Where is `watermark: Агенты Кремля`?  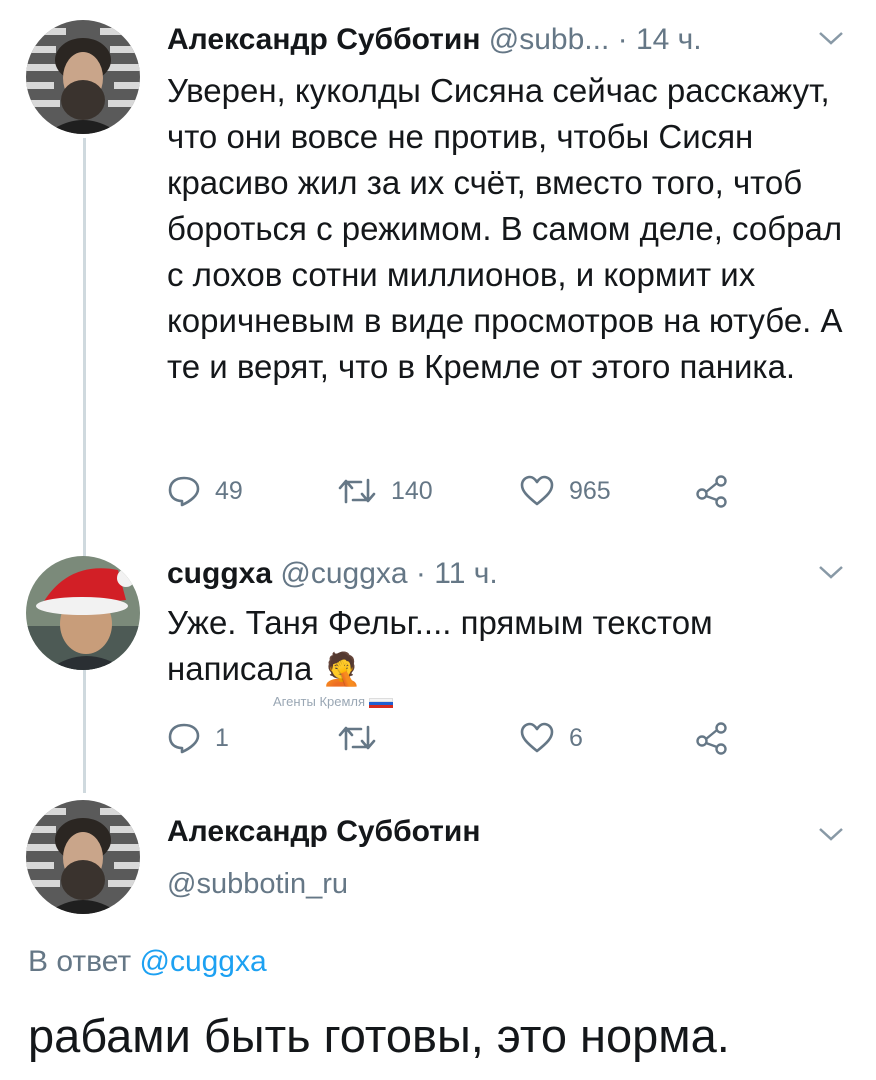
watermark: Агенты Кремля is located at coordinates (333, 701).